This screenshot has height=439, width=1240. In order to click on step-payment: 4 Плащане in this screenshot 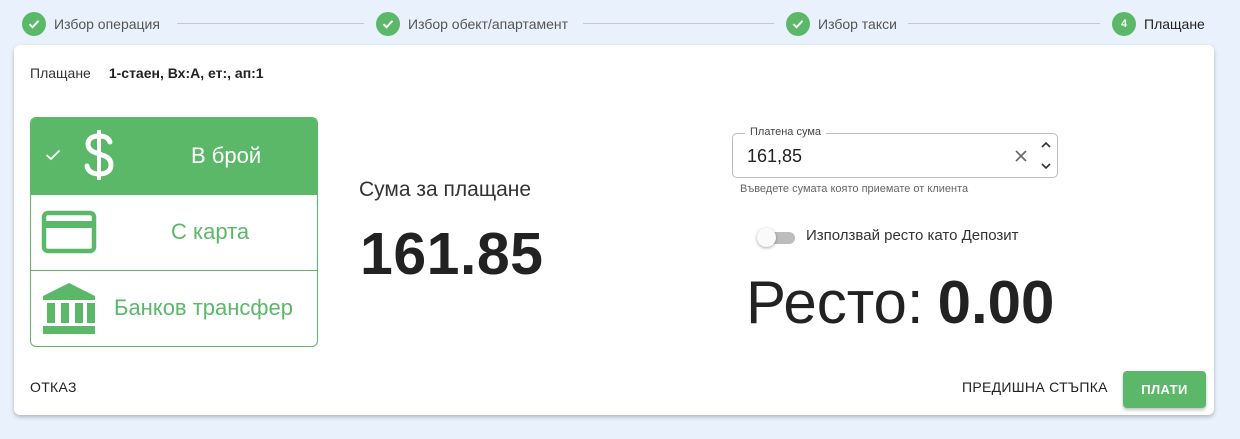, I will do `click(1158, 24)`.